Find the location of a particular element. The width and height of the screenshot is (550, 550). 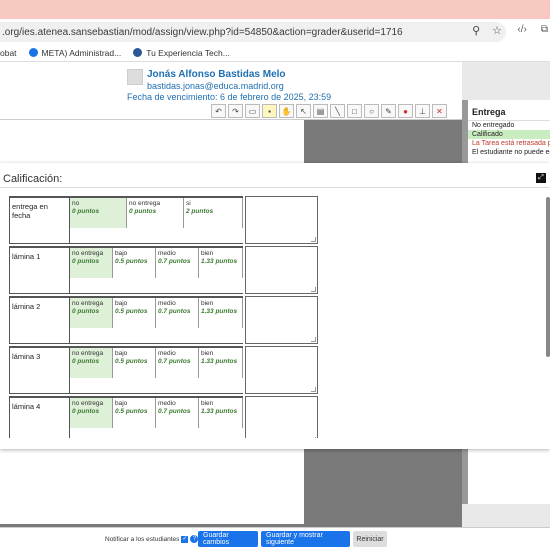

rubric-level: si 2 puntos is located at coordinates (213, 213).